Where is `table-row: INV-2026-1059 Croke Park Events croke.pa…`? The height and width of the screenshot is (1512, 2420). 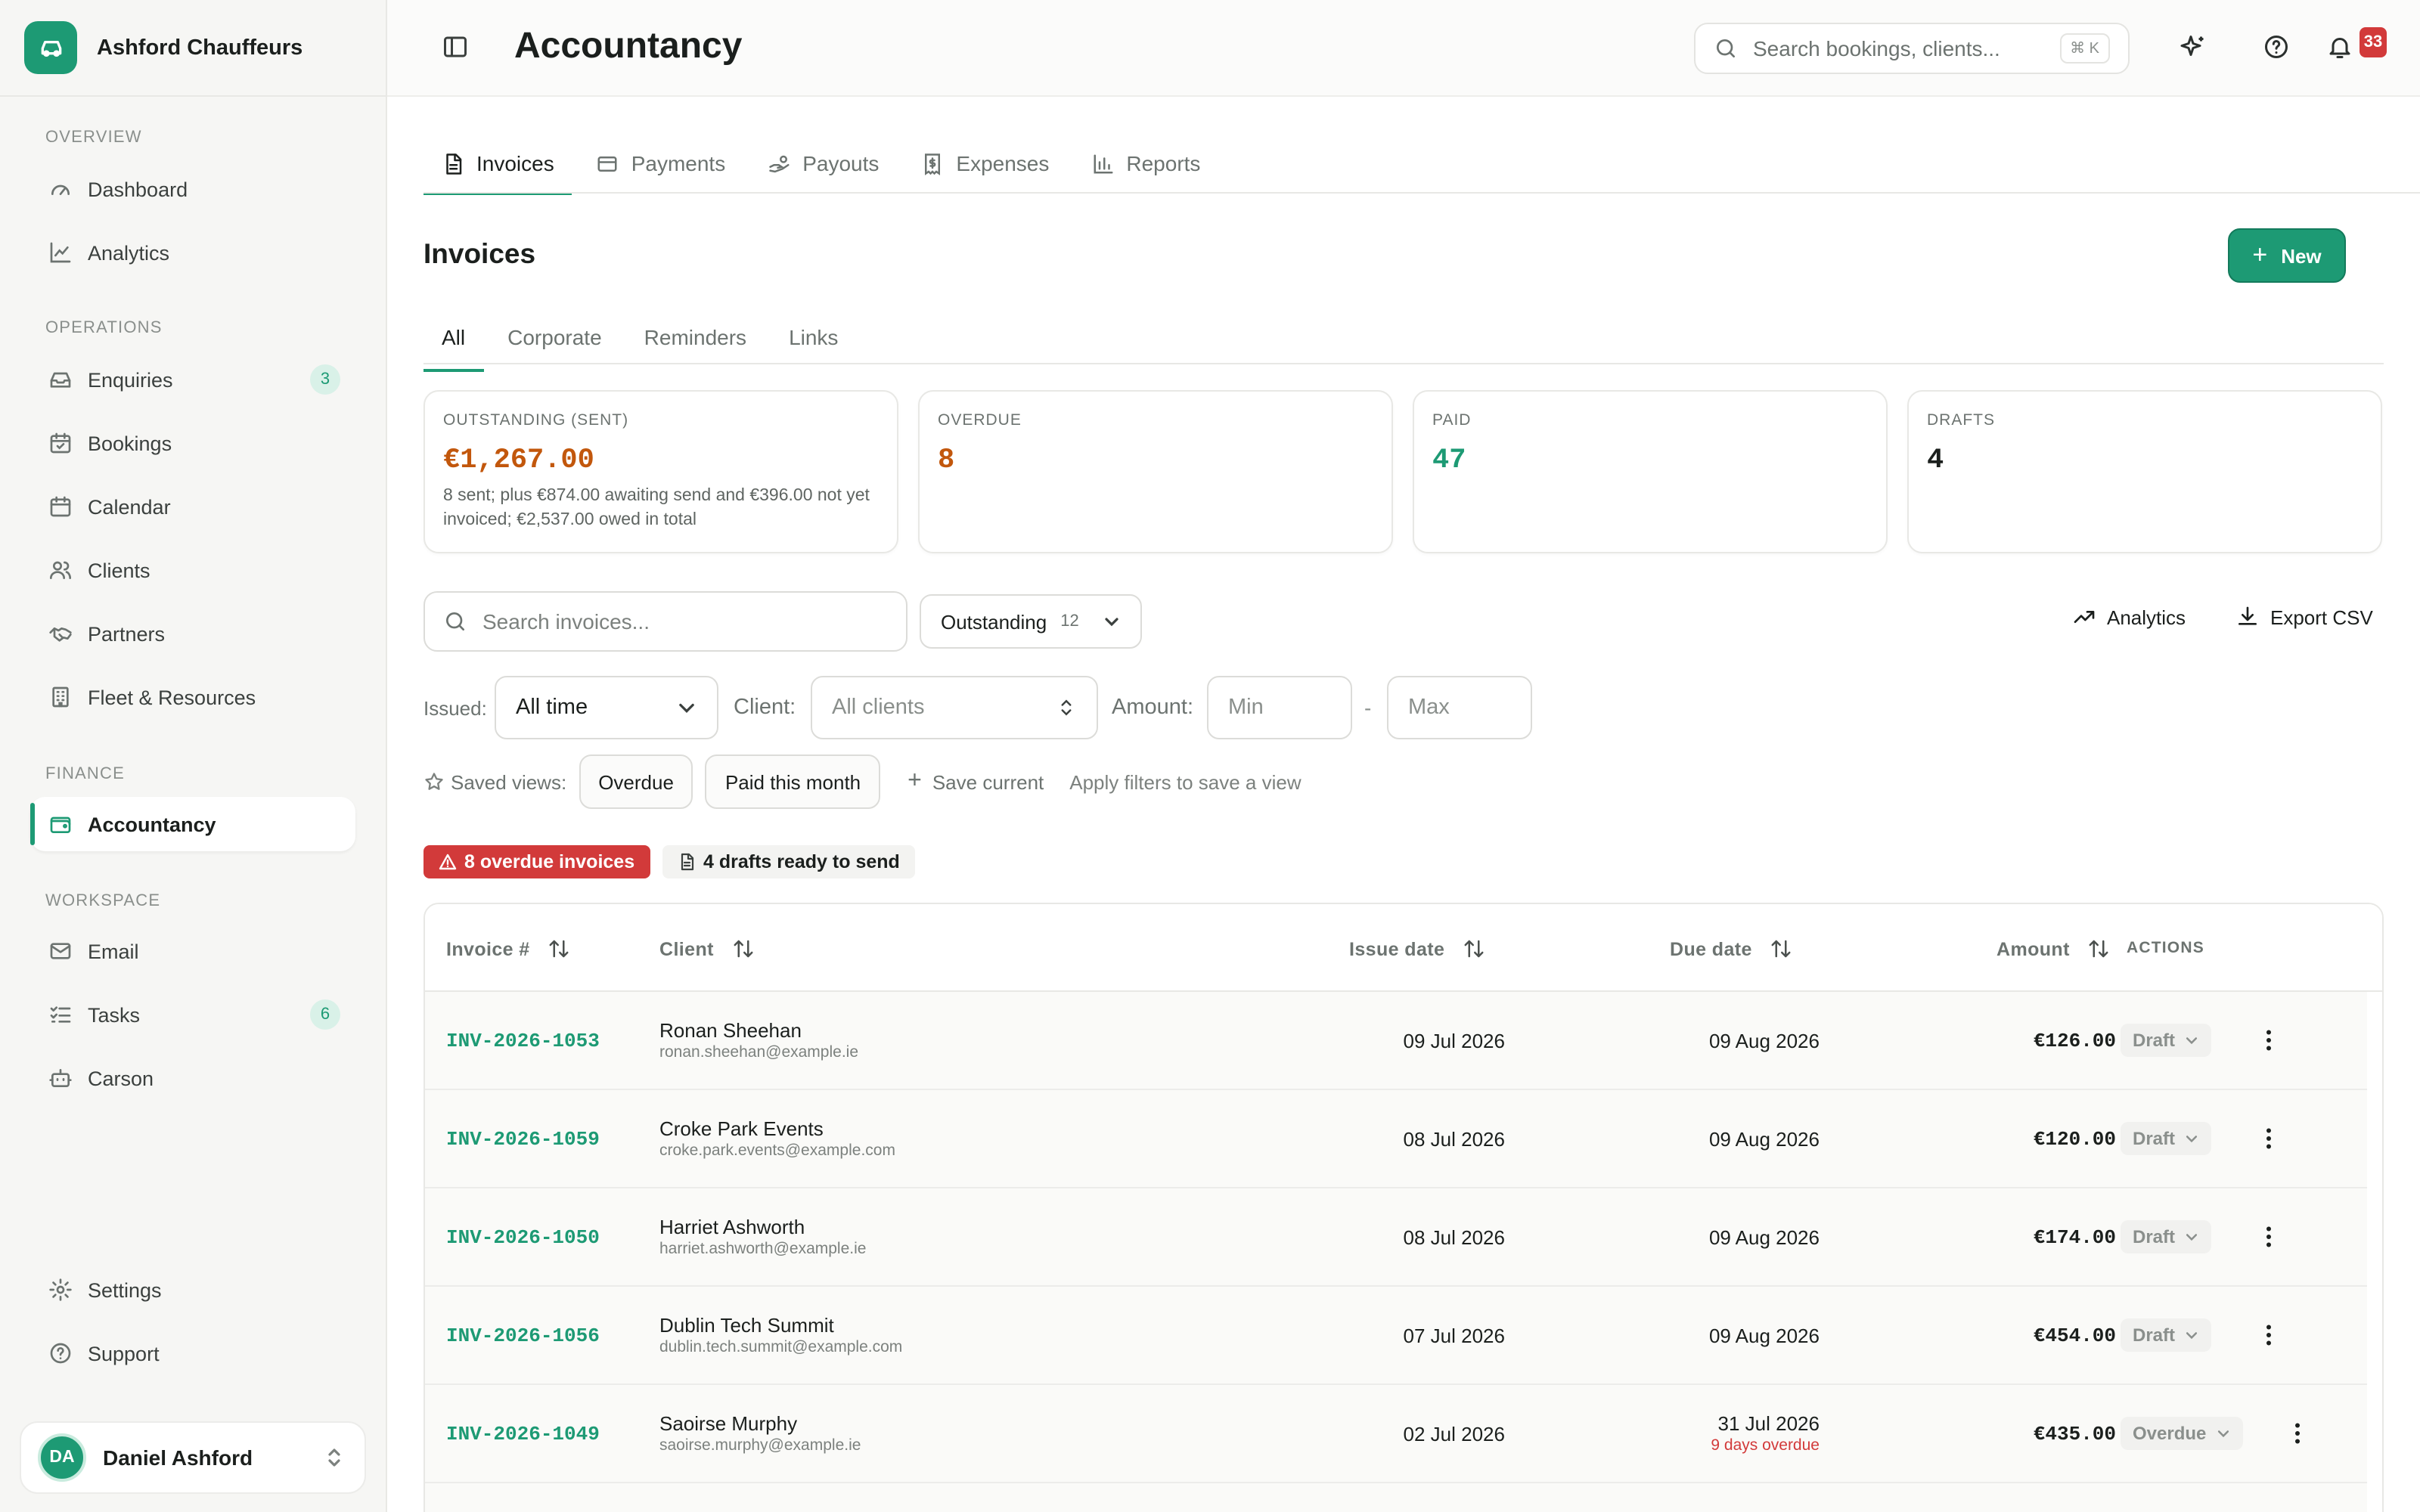
table-row: INV-2026-1059 Croke Park Events croke.pa… is located at coordinates (1396, 1139).